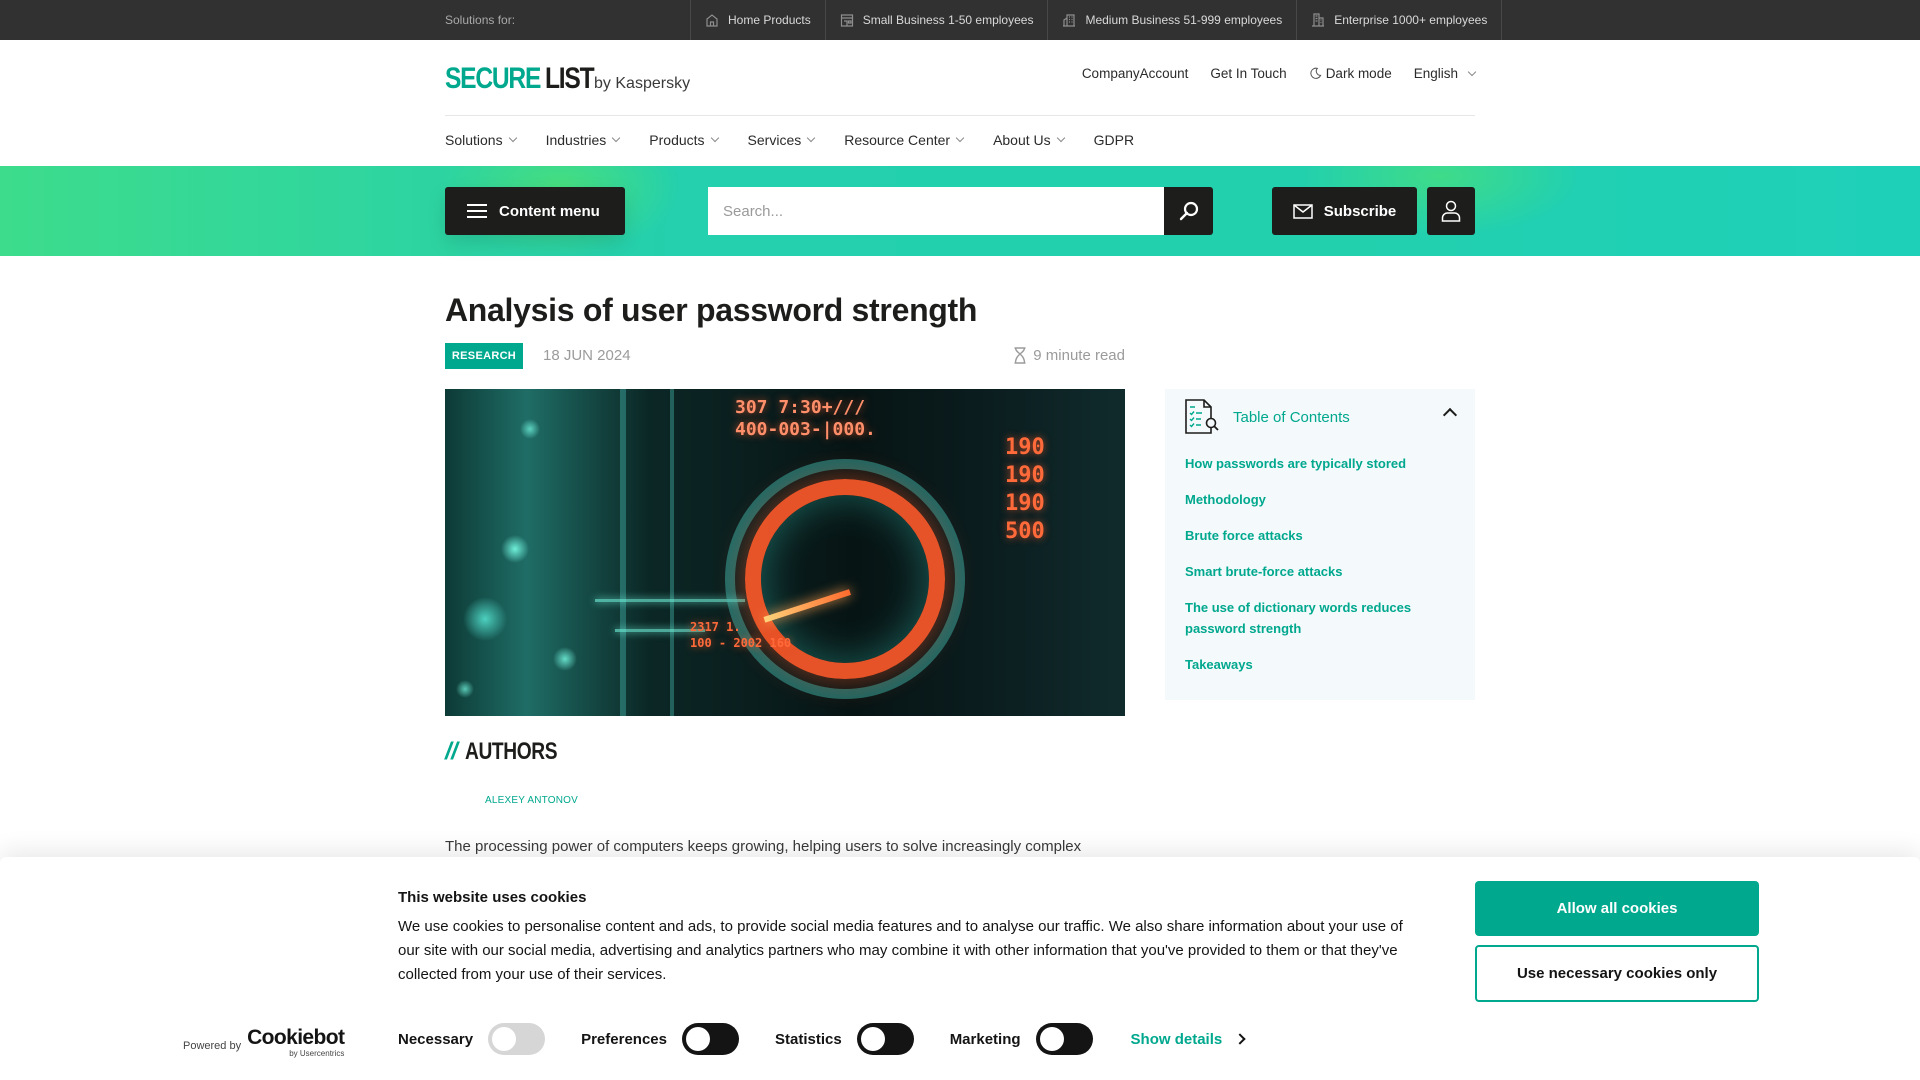 The image size is (1920, 1080). I want to click on envelope-icon, so click(1302, 211).